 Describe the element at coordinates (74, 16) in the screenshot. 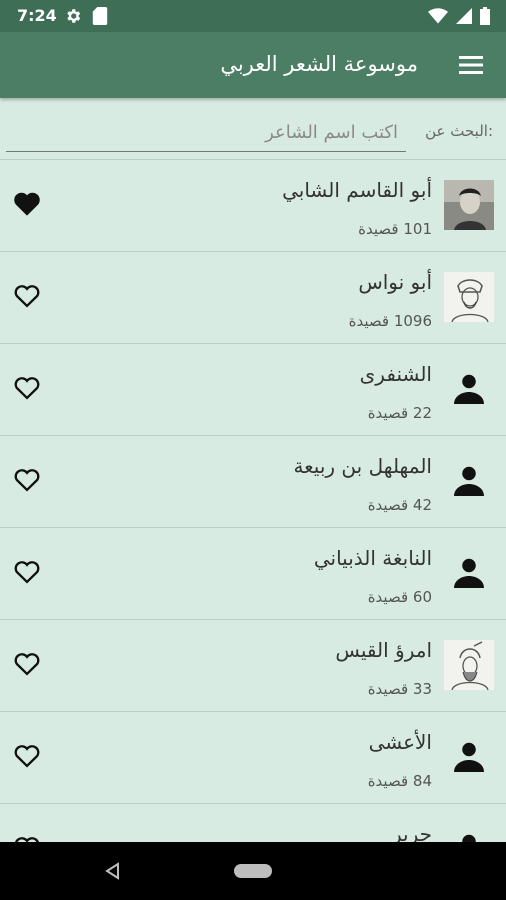

I see `settings-icon` at that location.